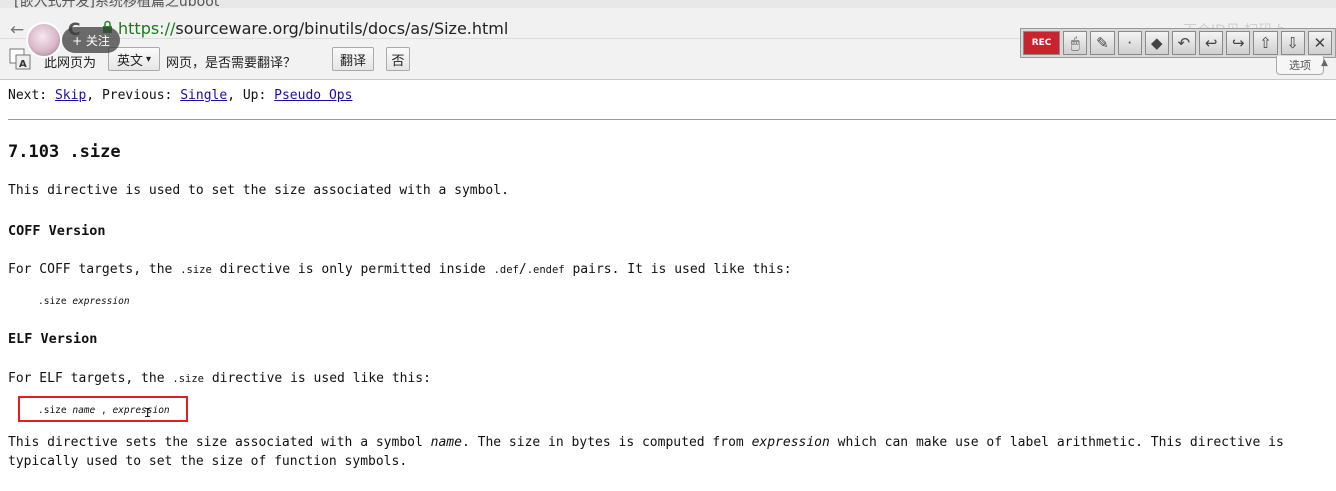  What do you see at coordinates (522, 269) in the screenshot?
I see `coff-slash: /` at bounding box center [522, 269].